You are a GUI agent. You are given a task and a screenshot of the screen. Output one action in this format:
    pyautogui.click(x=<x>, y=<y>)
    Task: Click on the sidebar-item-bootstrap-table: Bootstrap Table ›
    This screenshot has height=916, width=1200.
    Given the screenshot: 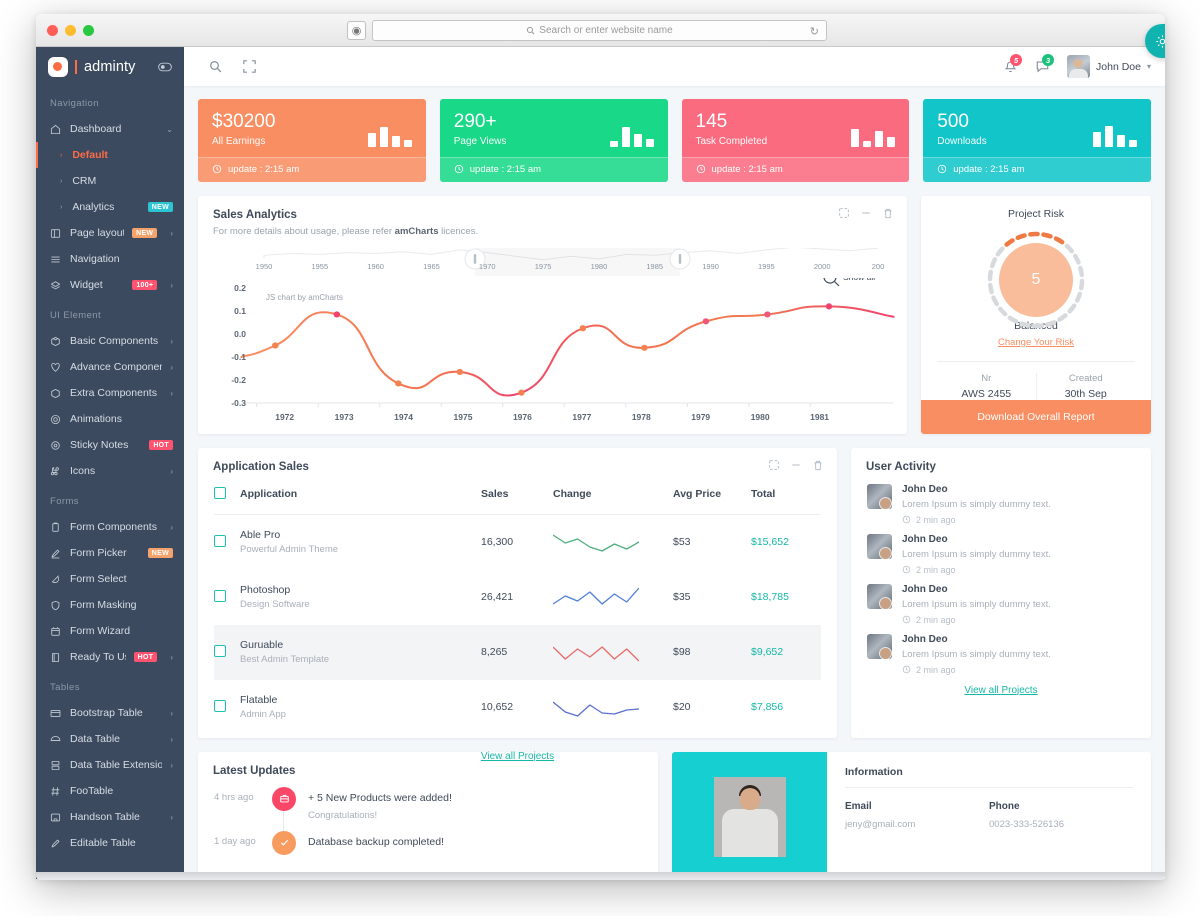 What is the action you would take?
    pyautogui.click(x=110, y=713)
    